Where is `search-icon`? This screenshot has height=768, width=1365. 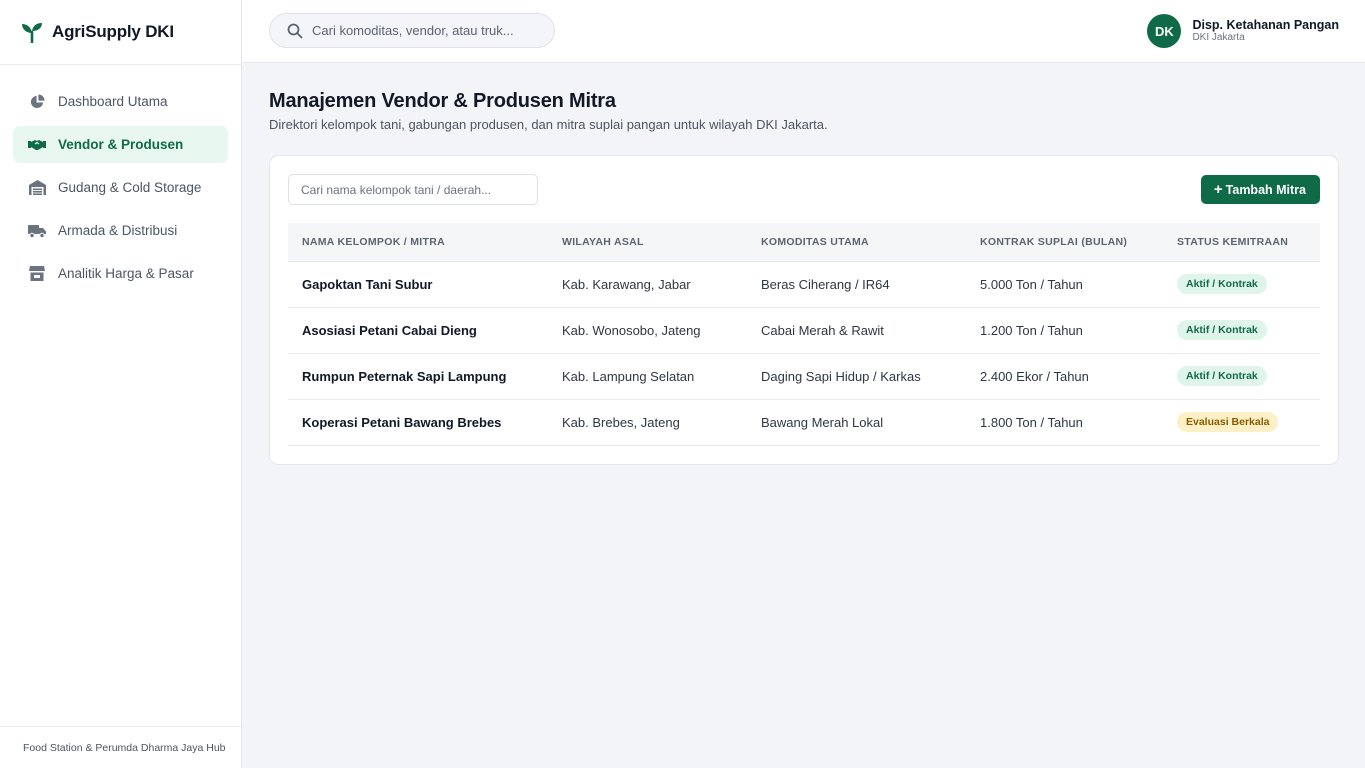 search-icon is located at coordinates (295, 31).